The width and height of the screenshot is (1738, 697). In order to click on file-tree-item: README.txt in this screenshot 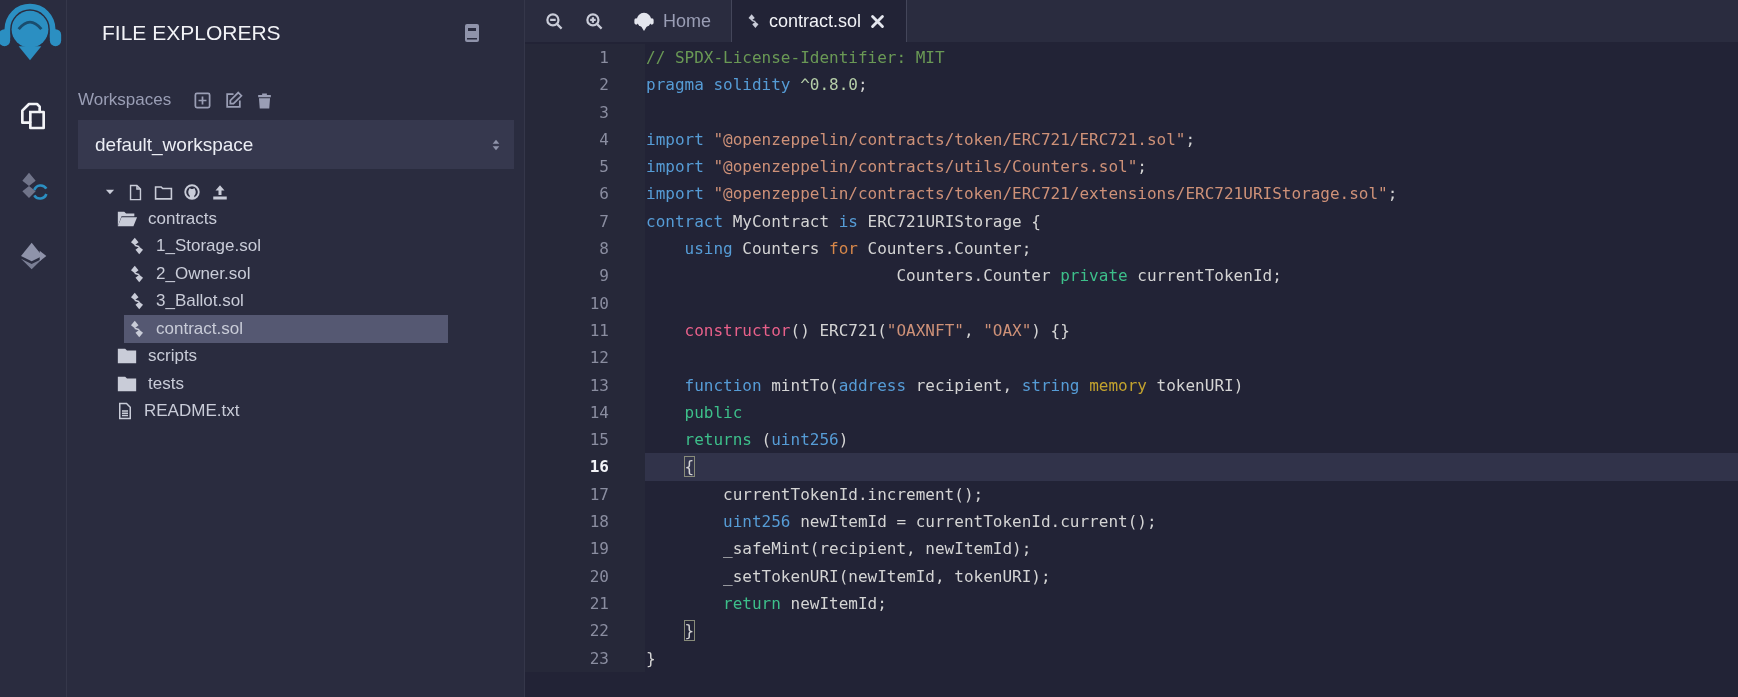, I will do `click(274, 411)`.